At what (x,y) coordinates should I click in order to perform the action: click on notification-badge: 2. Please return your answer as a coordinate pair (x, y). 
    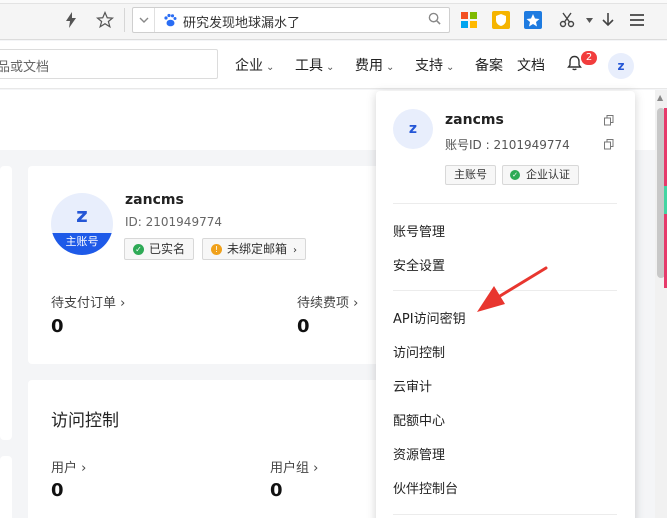
    Looking at the image, I should click on (589, 58).